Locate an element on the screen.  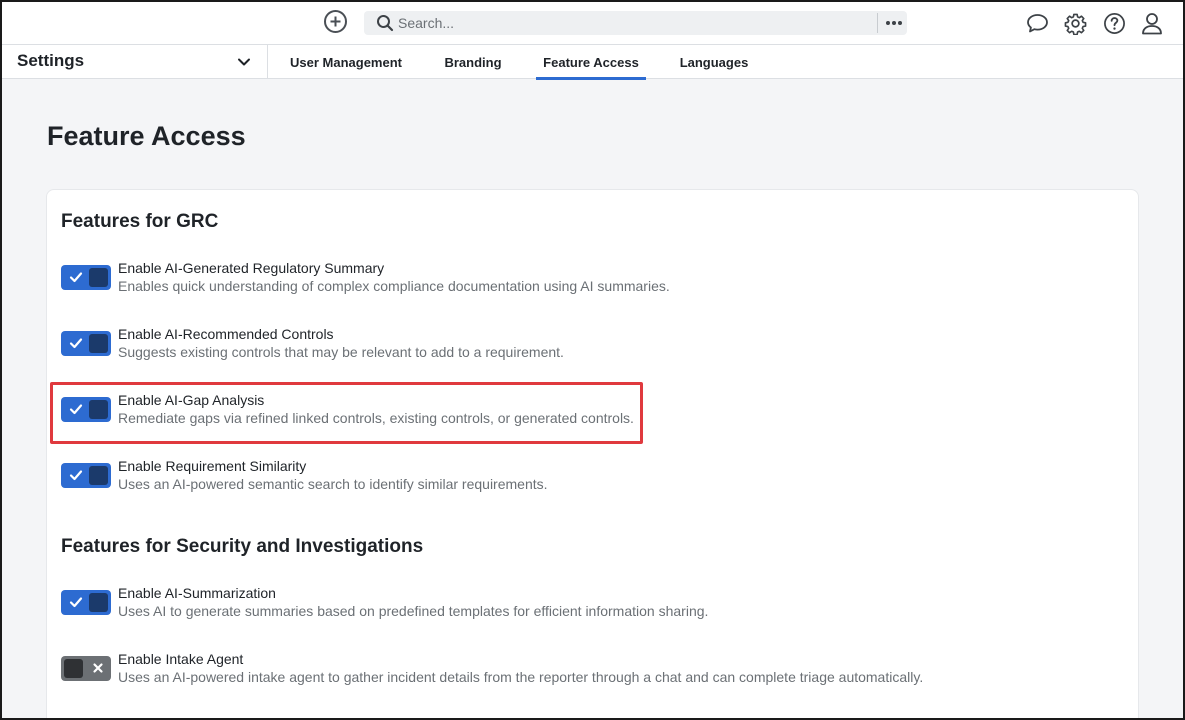
more-horizontal-icon is located at coordinates (893, 23).